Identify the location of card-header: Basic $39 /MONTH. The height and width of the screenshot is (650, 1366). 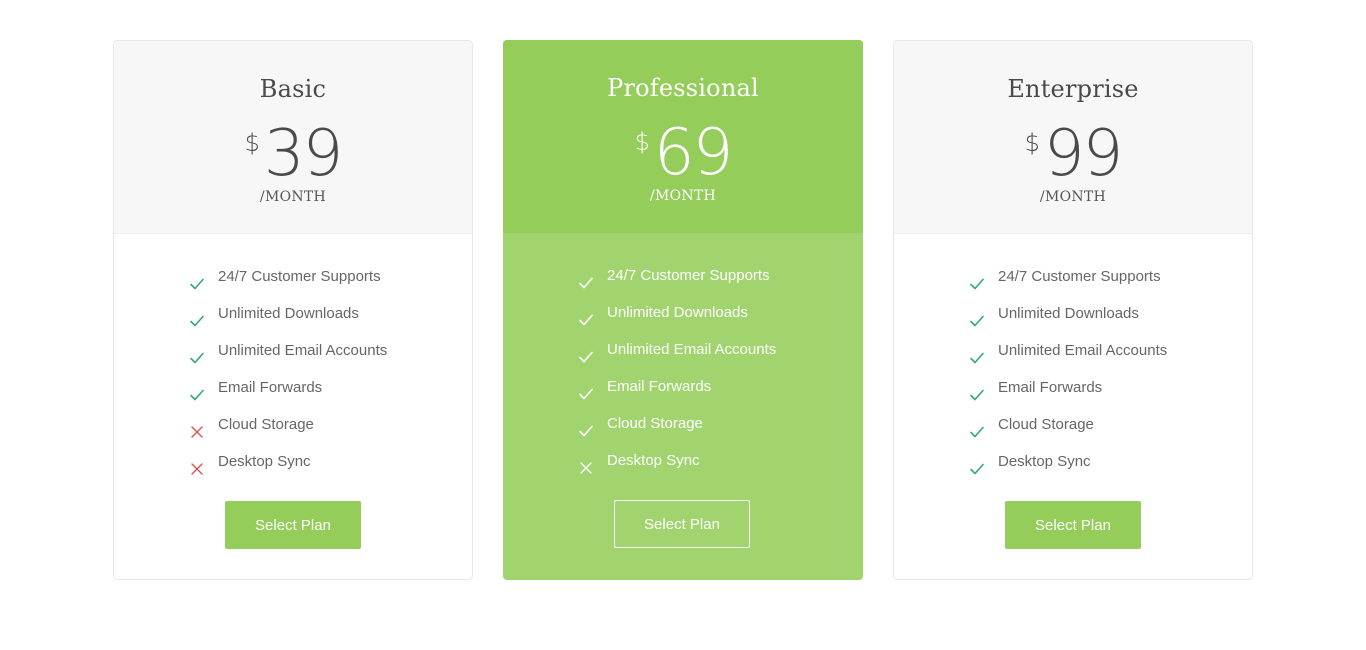
(293, 137).